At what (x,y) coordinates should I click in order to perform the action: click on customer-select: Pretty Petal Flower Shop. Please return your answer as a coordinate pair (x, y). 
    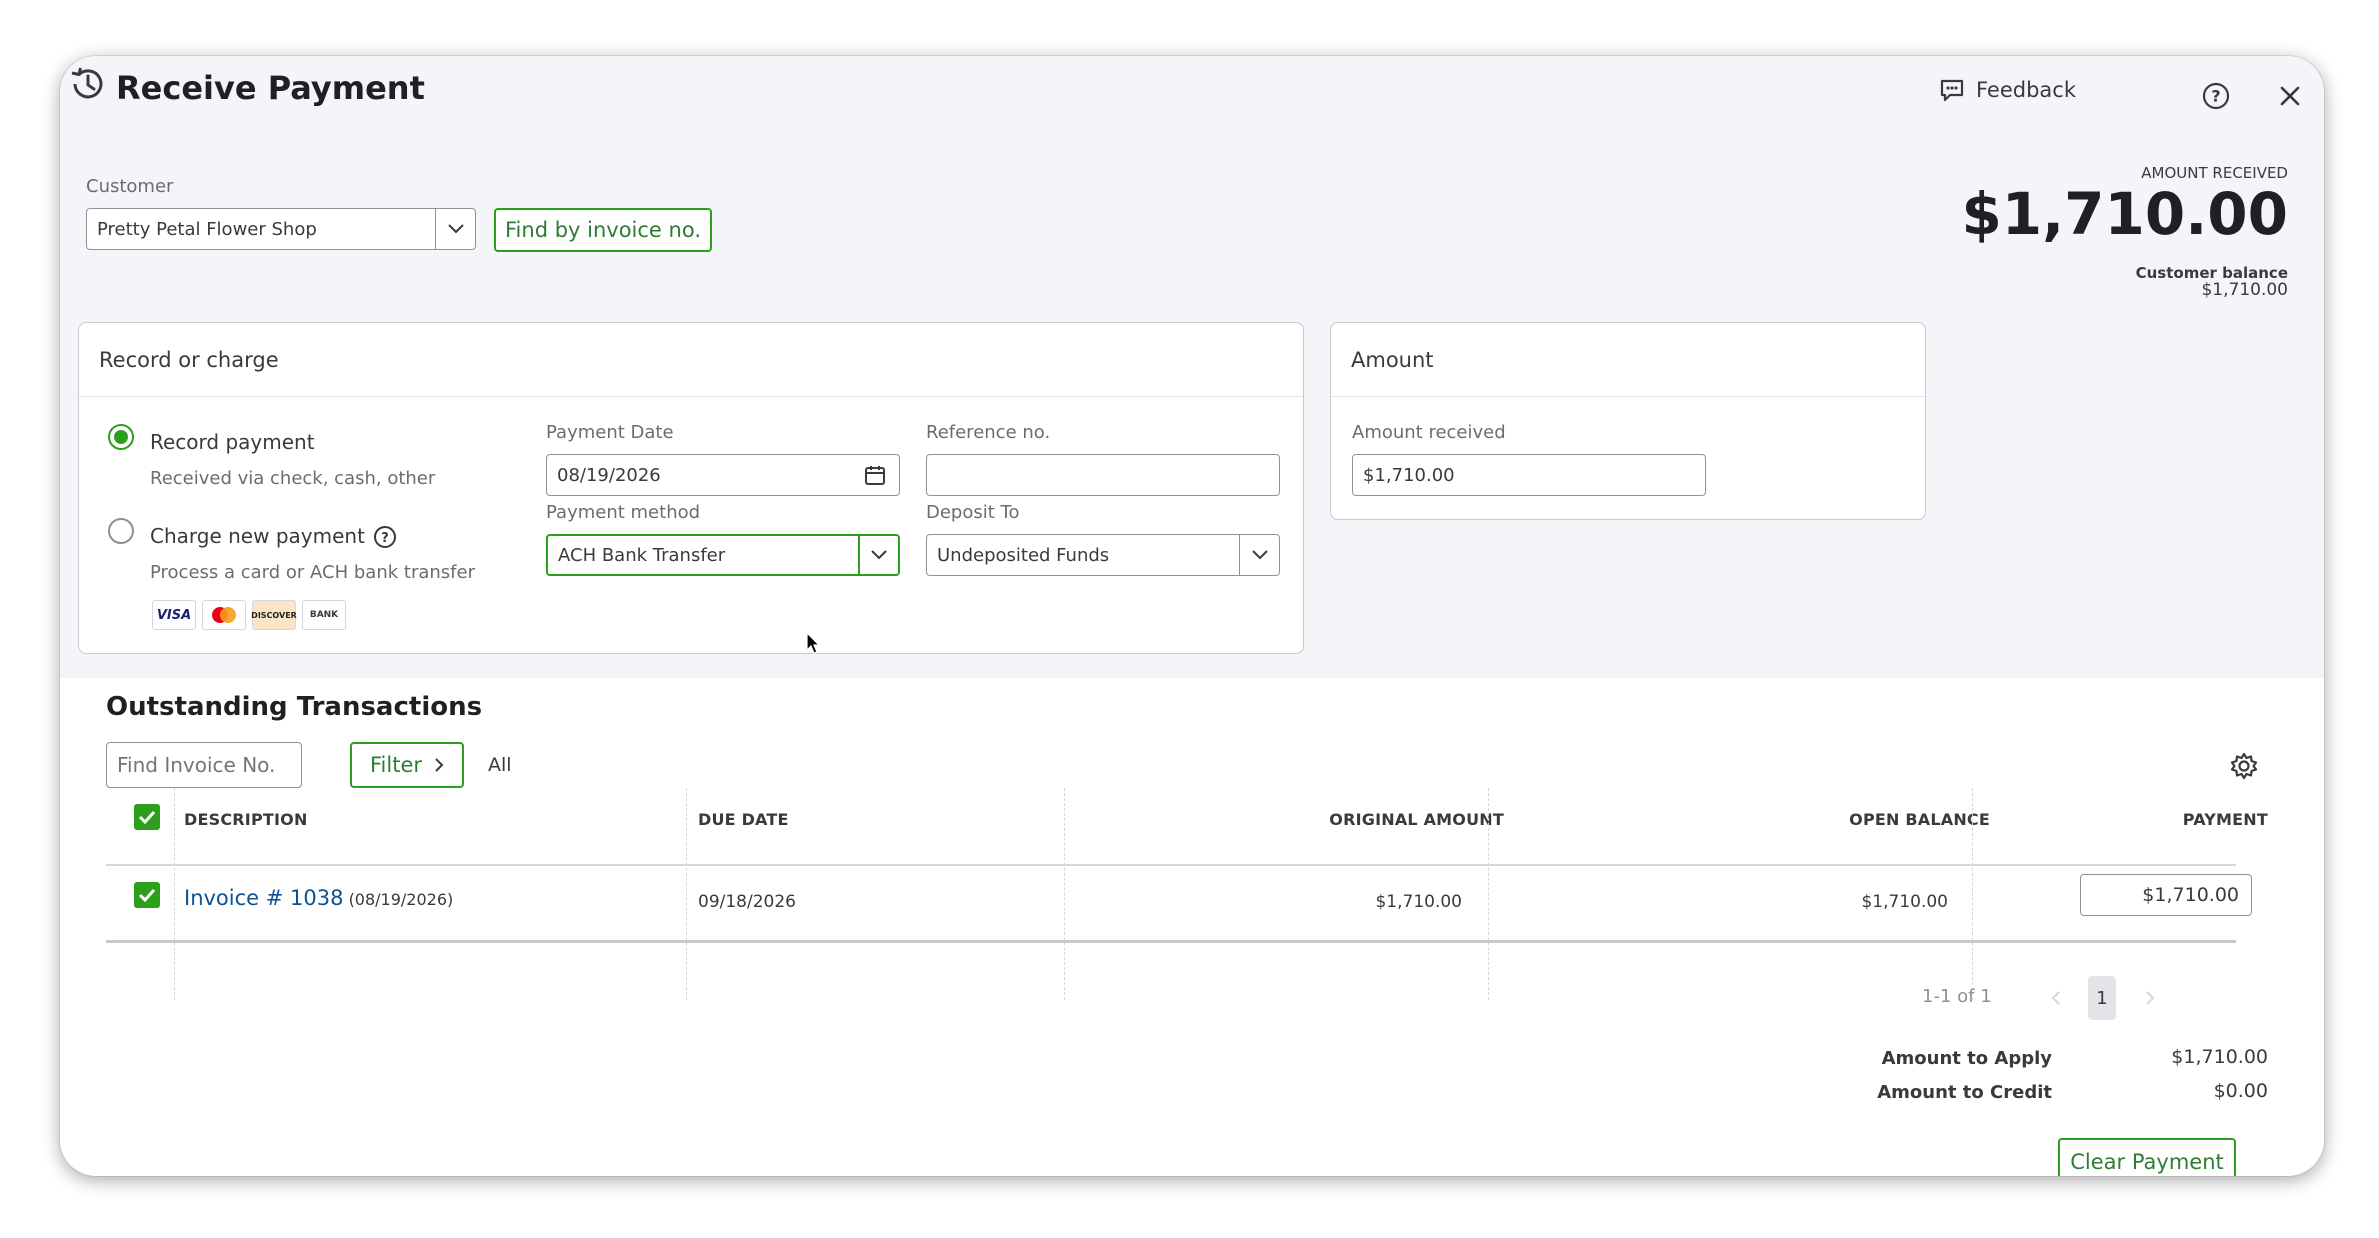
    Looking at the image, I should click on (281, 229).